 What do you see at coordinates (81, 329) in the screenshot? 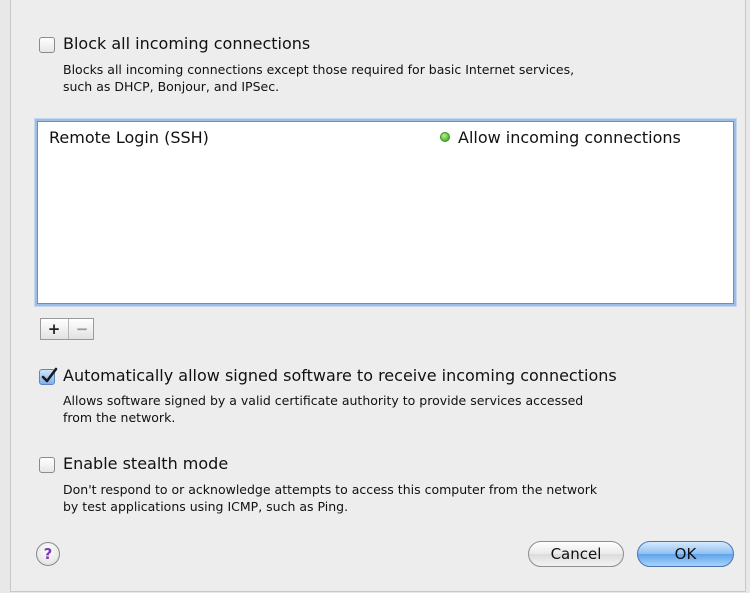
I see `remove-app-button: −` at bounding box center [81, 329].